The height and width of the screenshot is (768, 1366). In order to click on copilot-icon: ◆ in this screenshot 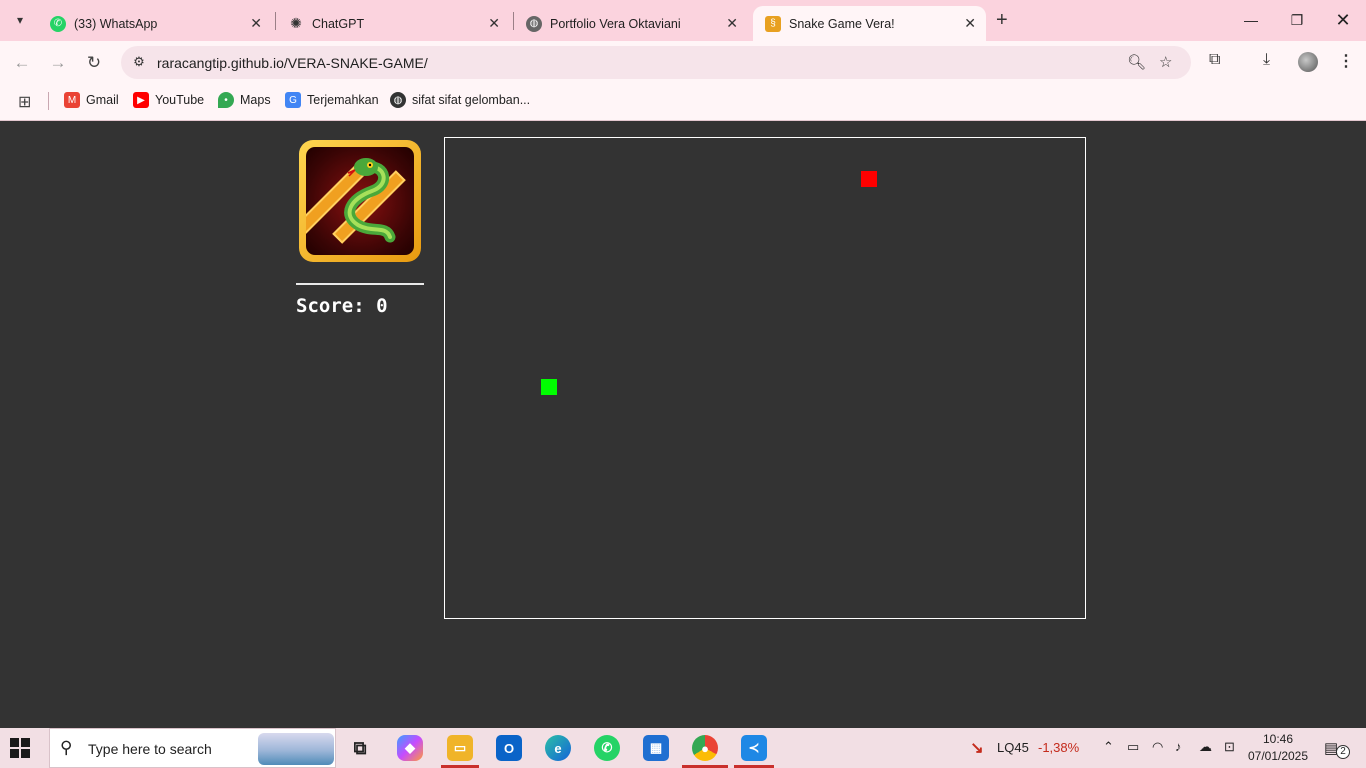, I will do `click(410, 748)`.